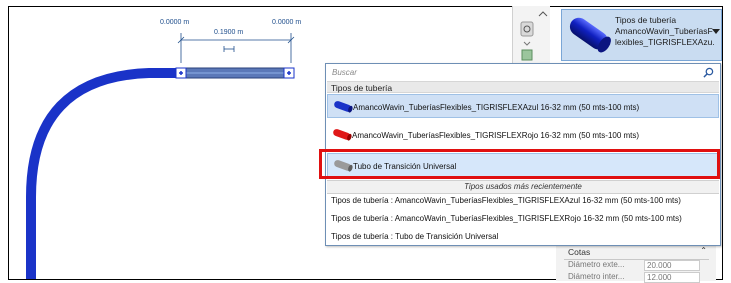 This screenshot has height=283, width=731. I want to click on chevron-down-icon, so click(527, 43).